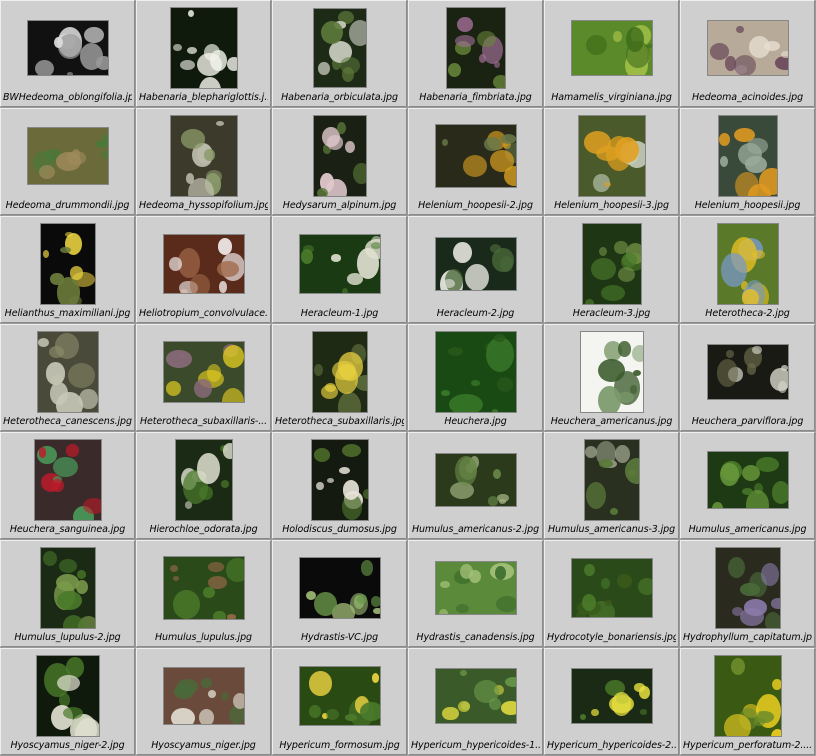 This screenshot has width=816, height=756. I want to click on thumbnail-cell: Hedeoma_hyssopifolium.jpg, so click(203, 161).